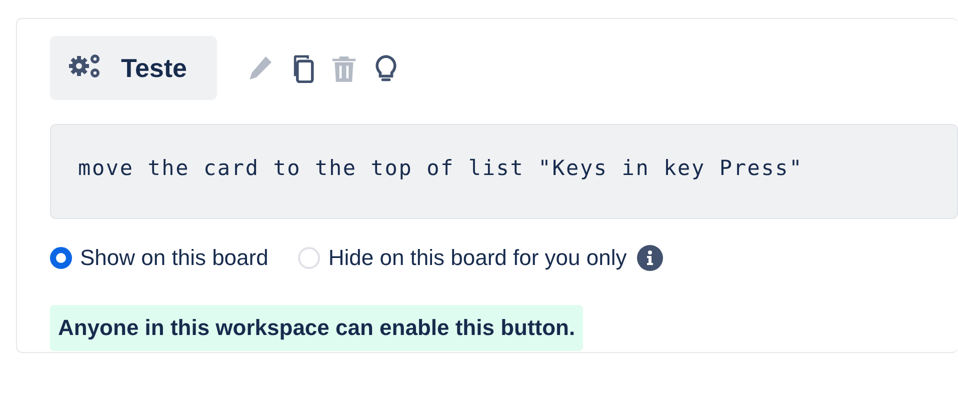 The image size is (958, 400). Describe the element at coordinates (174, 258) in the screenshot. I see `radio-label: Show on this board` at that location.